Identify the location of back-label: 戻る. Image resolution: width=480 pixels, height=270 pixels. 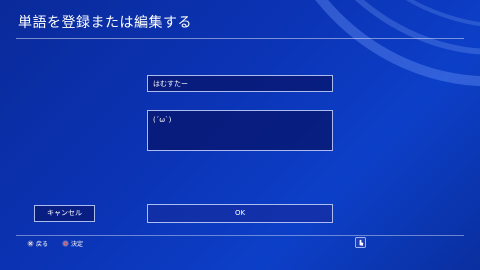
(42, 244).